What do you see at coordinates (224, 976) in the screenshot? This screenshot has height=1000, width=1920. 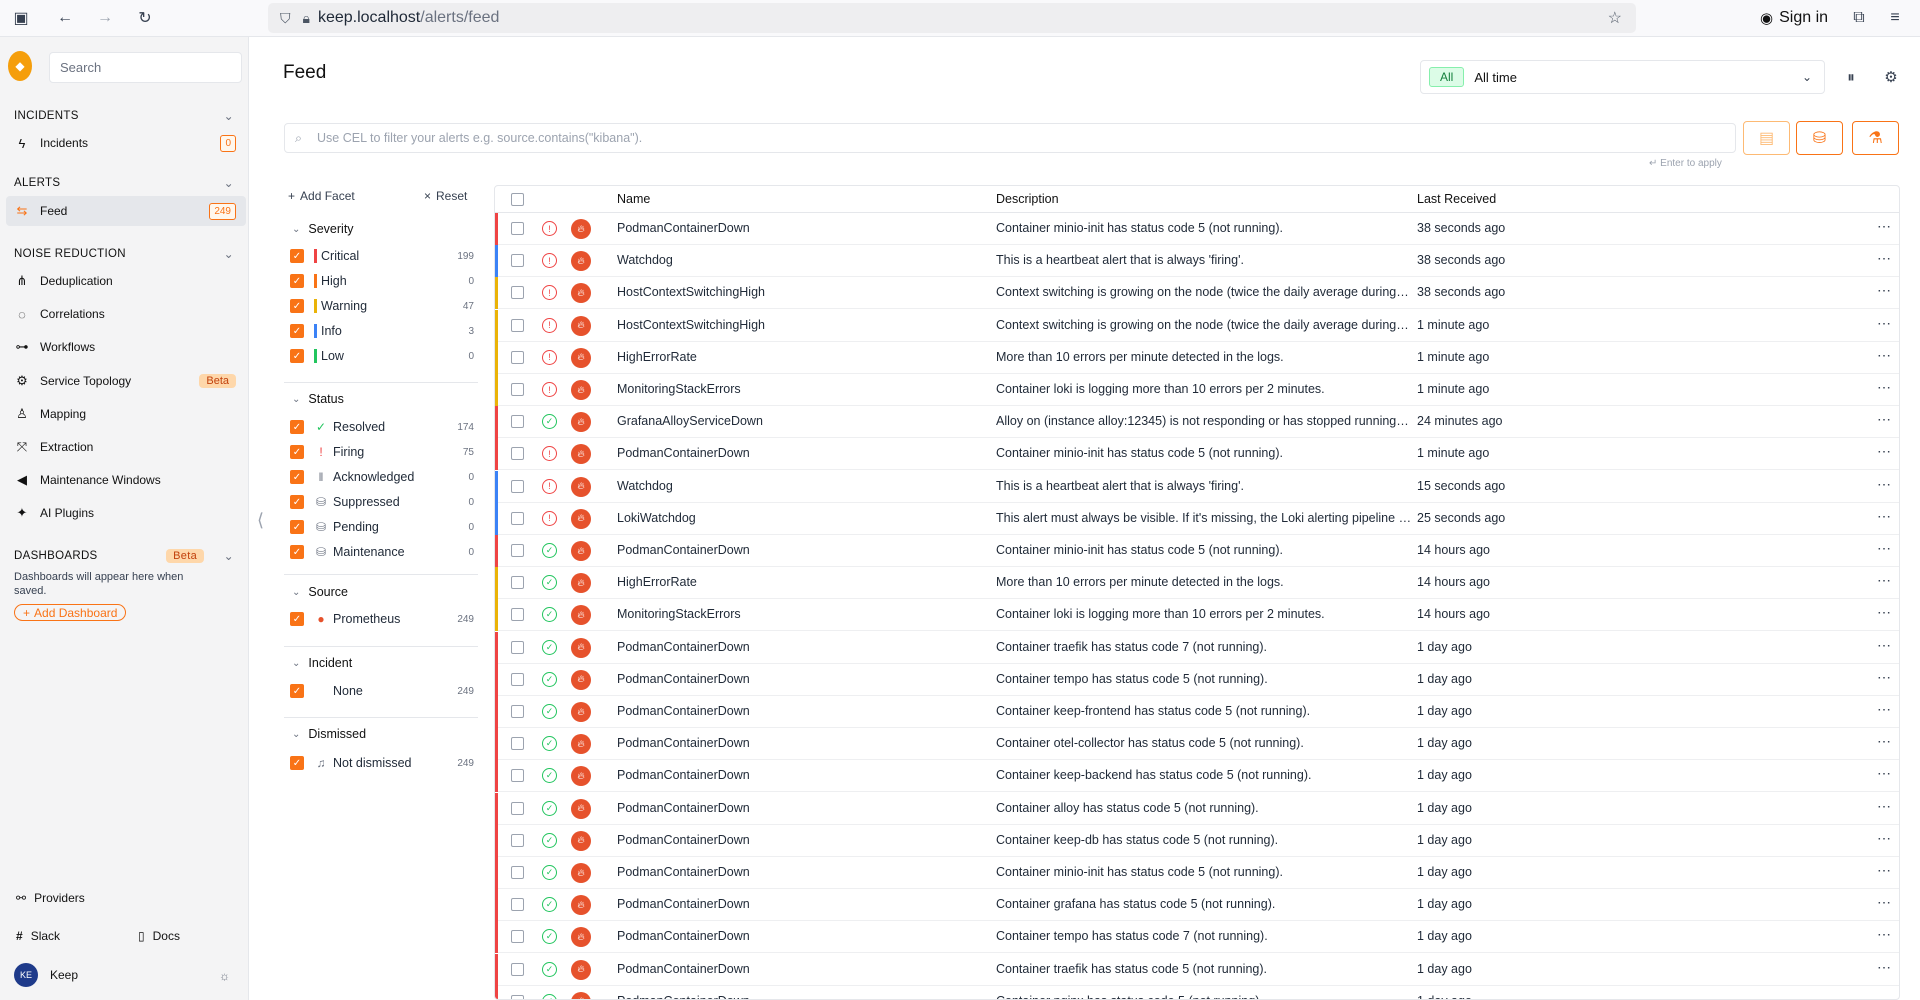 I see `theme-toggle-icon: ☼` at bounding box center [224, 976].